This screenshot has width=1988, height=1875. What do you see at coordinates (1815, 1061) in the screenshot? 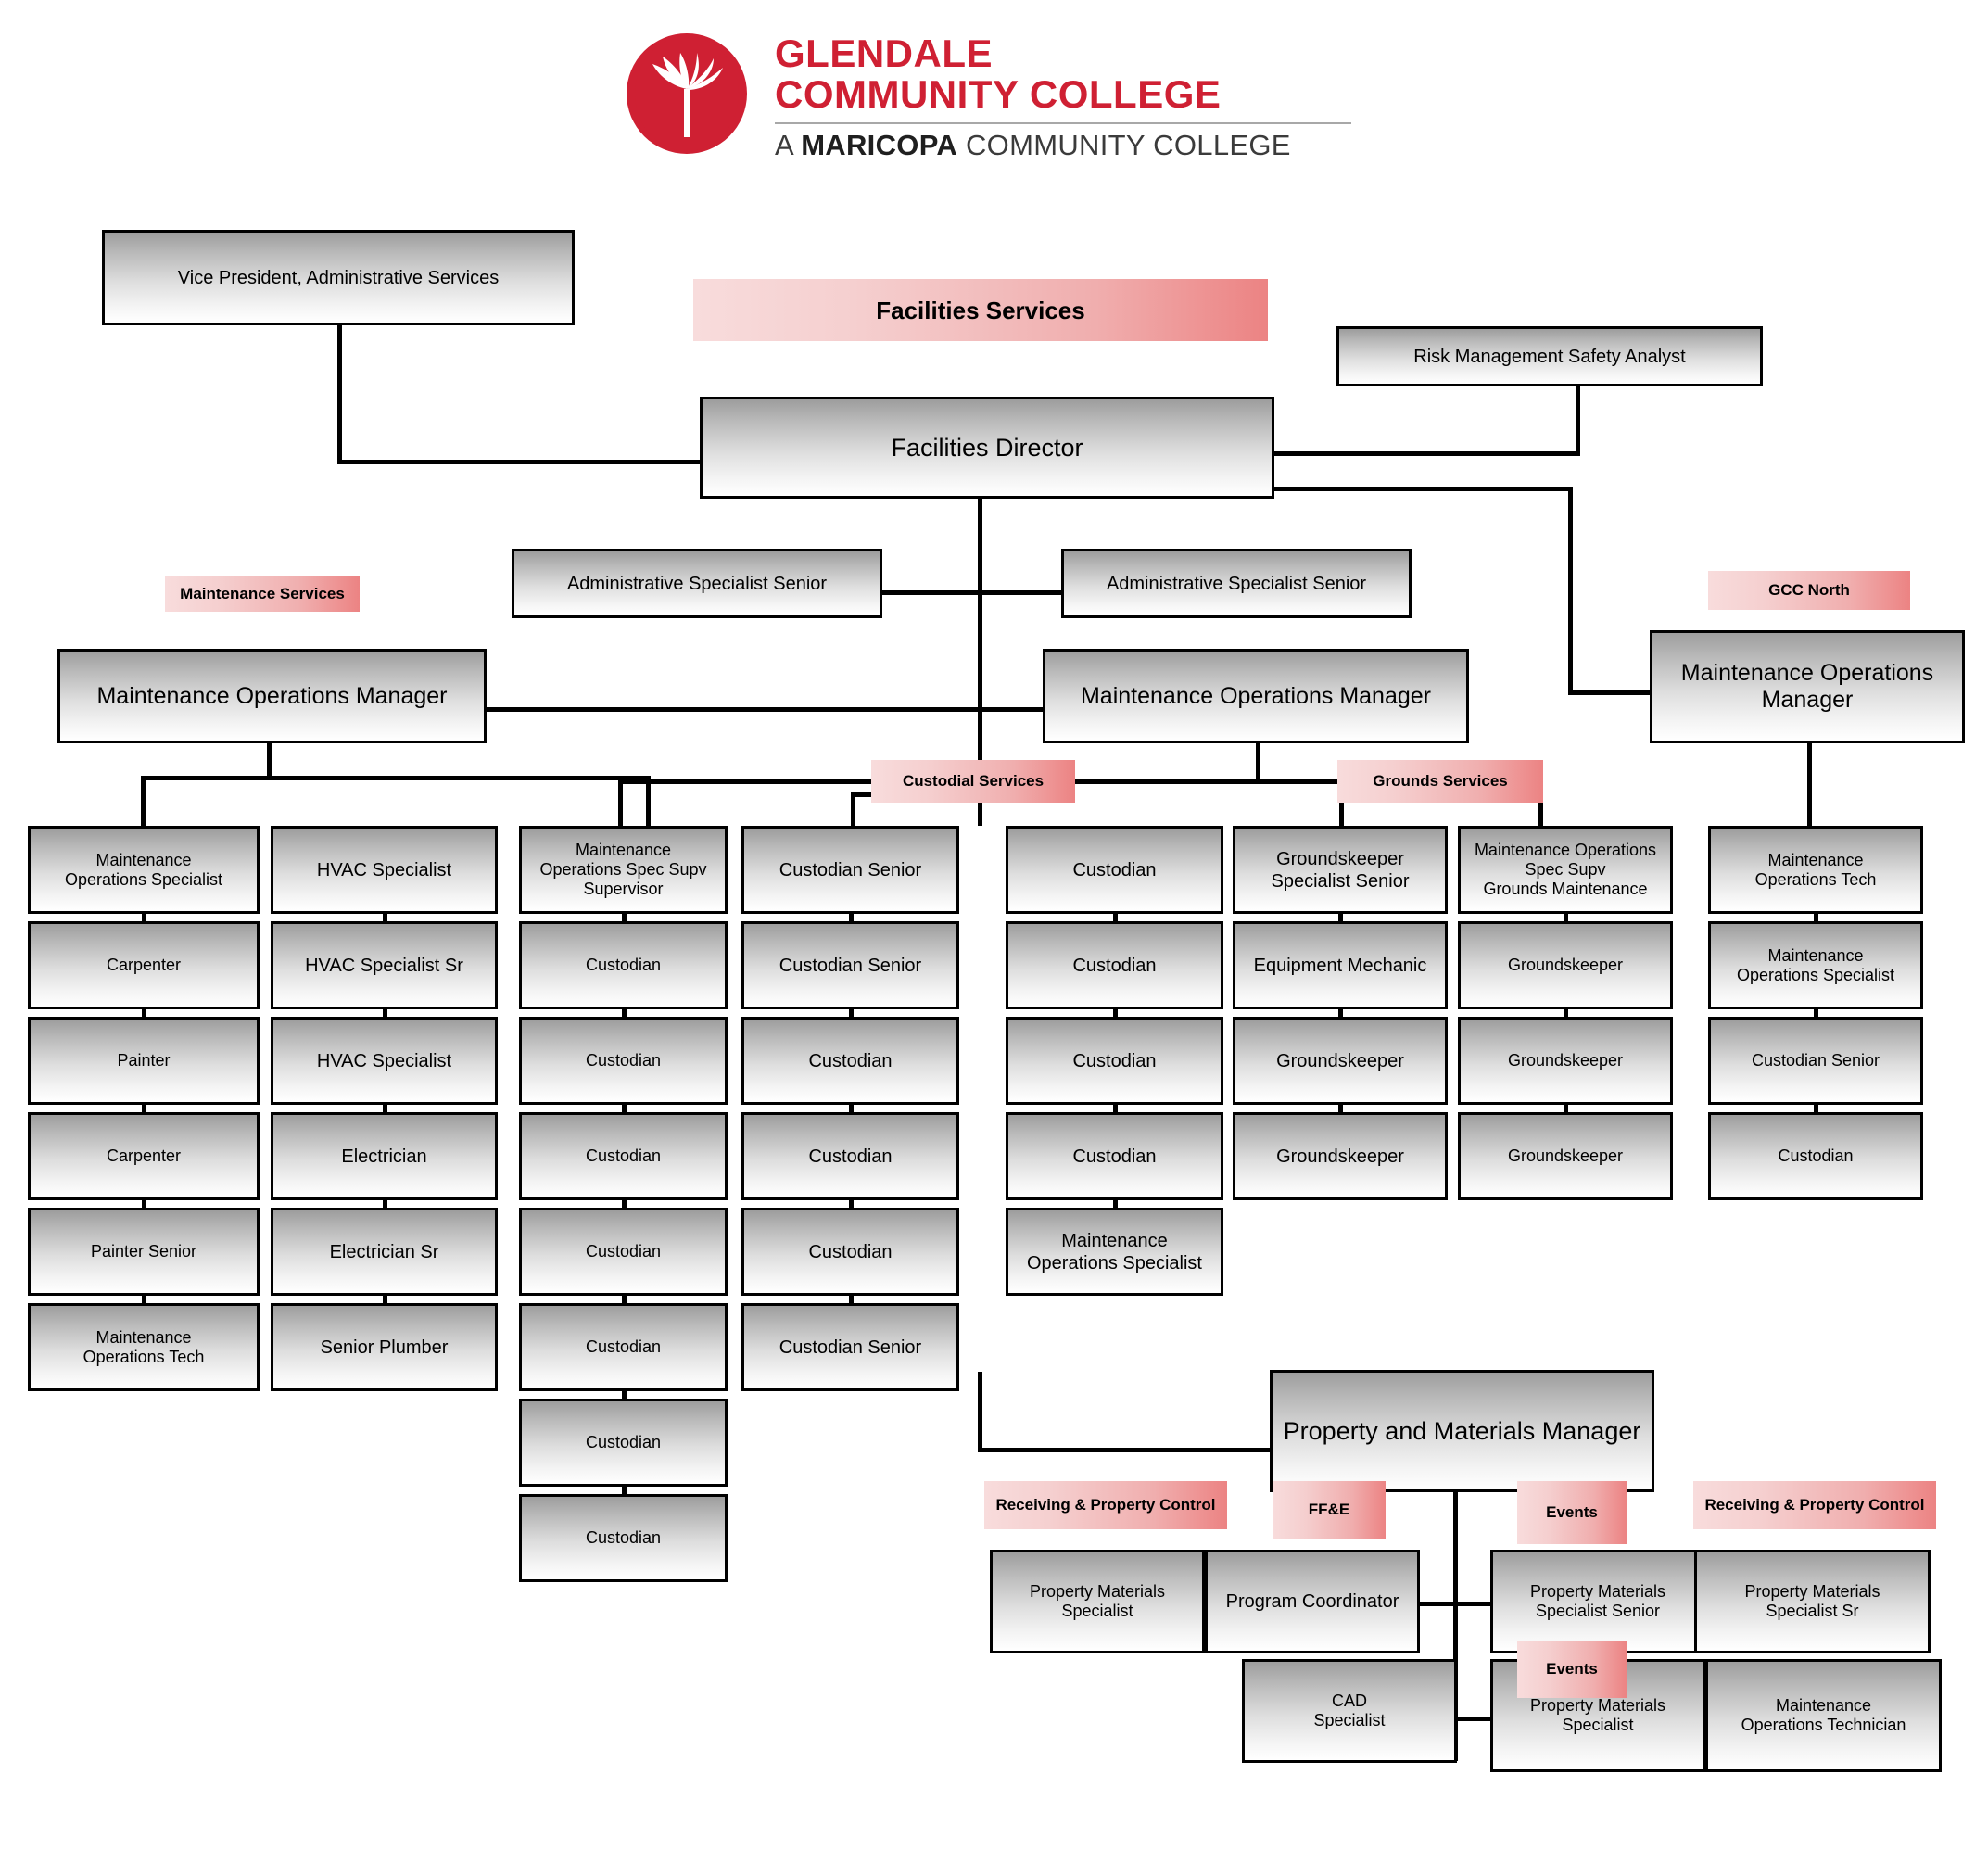
I see `box-north-col-item-2: Custodian Senior` at bounding box center [1815, 1061].